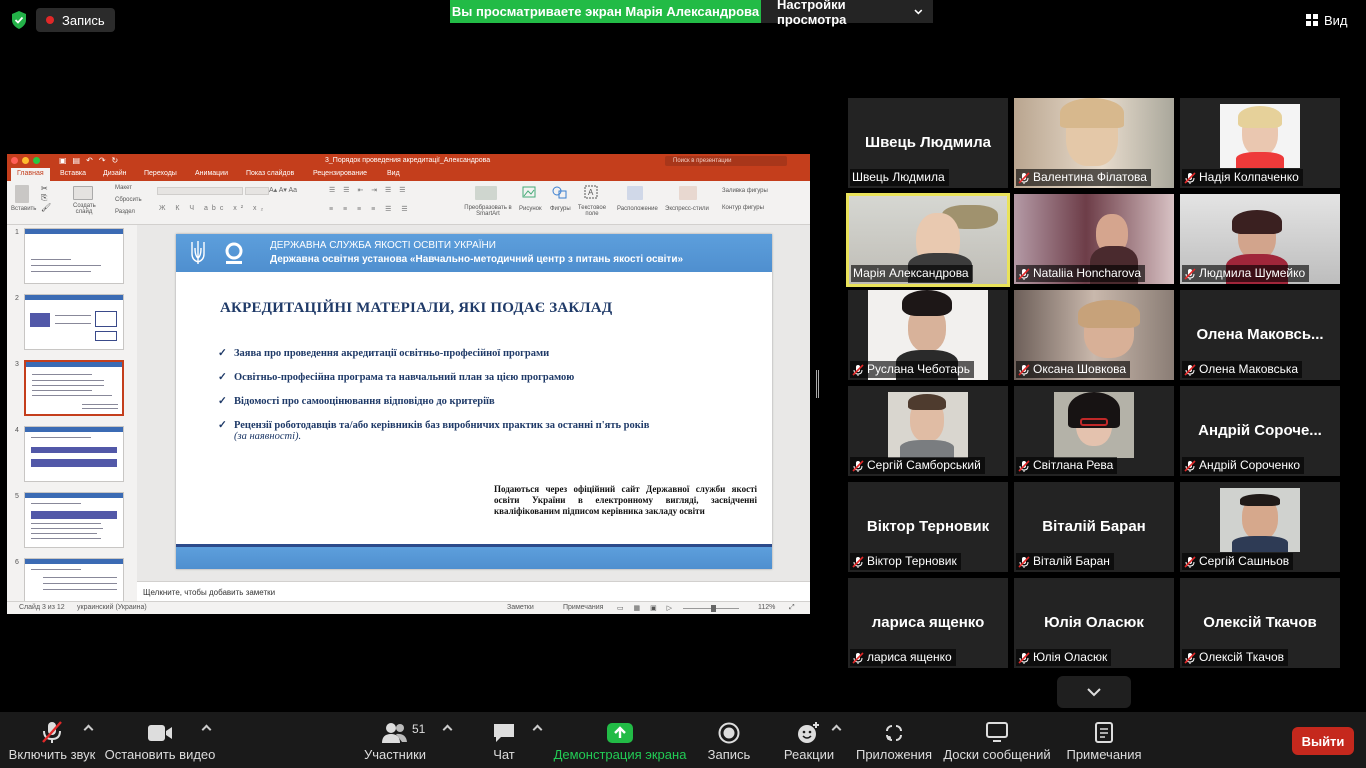 The width and height of the screenshot is (1366, 768). I want to click on participant-tile-active-speaker: Марія Александрова, so click(928, 240).